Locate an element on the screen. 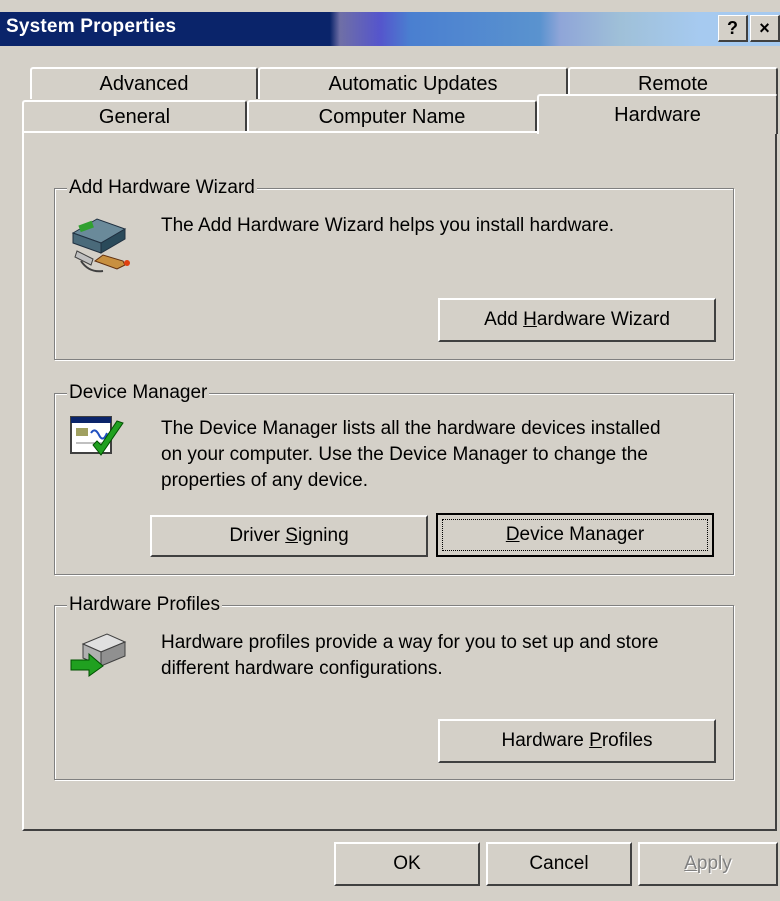 The width and height of the screenshot is (780, 901). hardware-profiles-button: Hardware Profiles is located at coordinates (577, 741).